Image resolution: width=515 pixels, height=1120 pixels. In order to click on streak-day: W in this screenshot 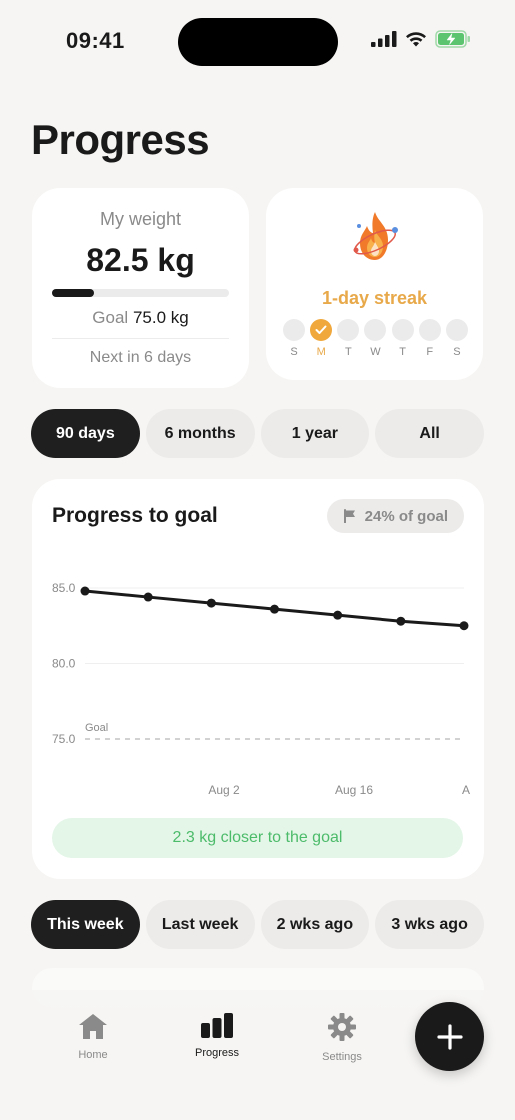, I will do `click(375, 338)`.